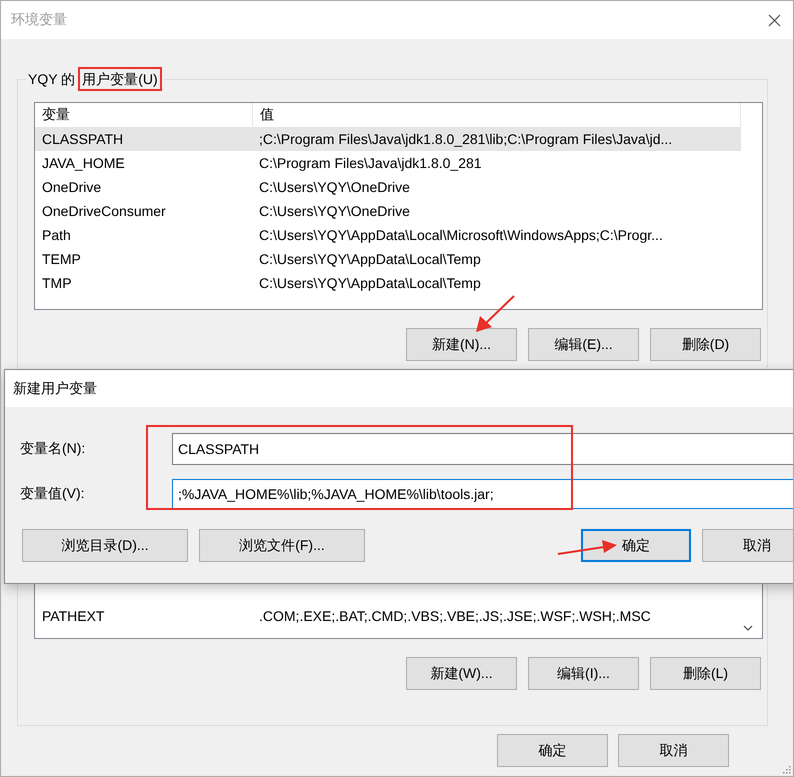 The image size is (794, 777). What do you see at coordinates (73, 616) in the screenshot?
I see `variable-name: PATHEXT` at bounding box center [73, 616].